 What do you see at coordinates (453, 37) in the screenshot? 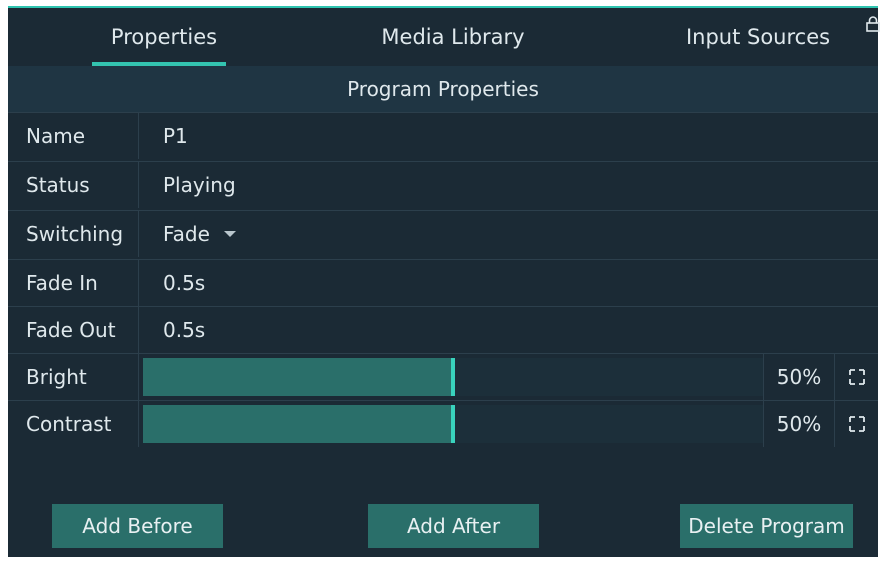
I see `tab-media-library: Media Library` at bounding box center [453, 37].